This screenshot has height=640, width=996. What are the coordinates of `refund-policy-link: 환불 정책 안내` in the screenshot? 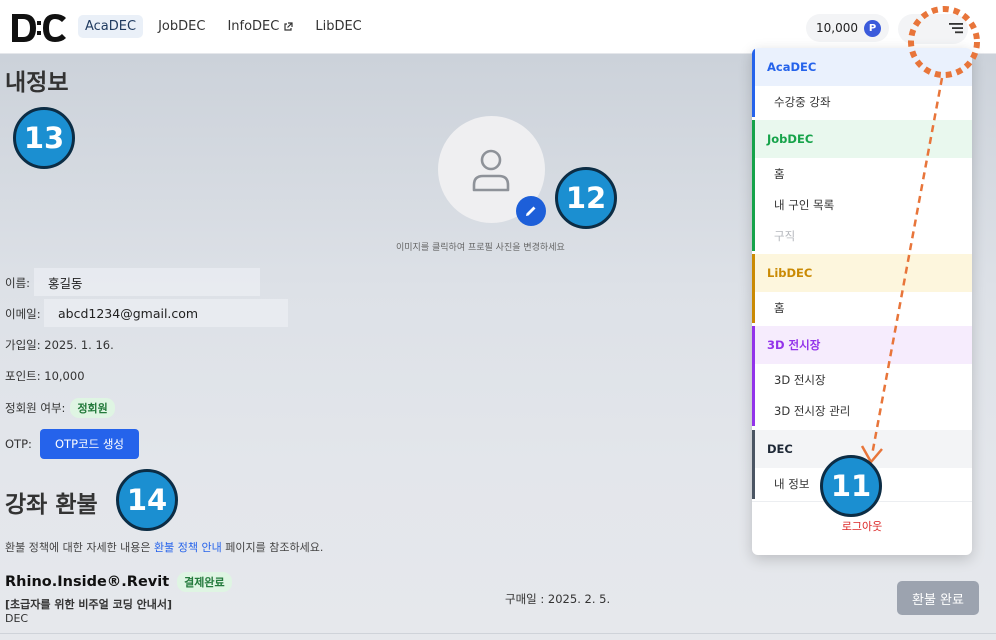 It's located at (188, 547).